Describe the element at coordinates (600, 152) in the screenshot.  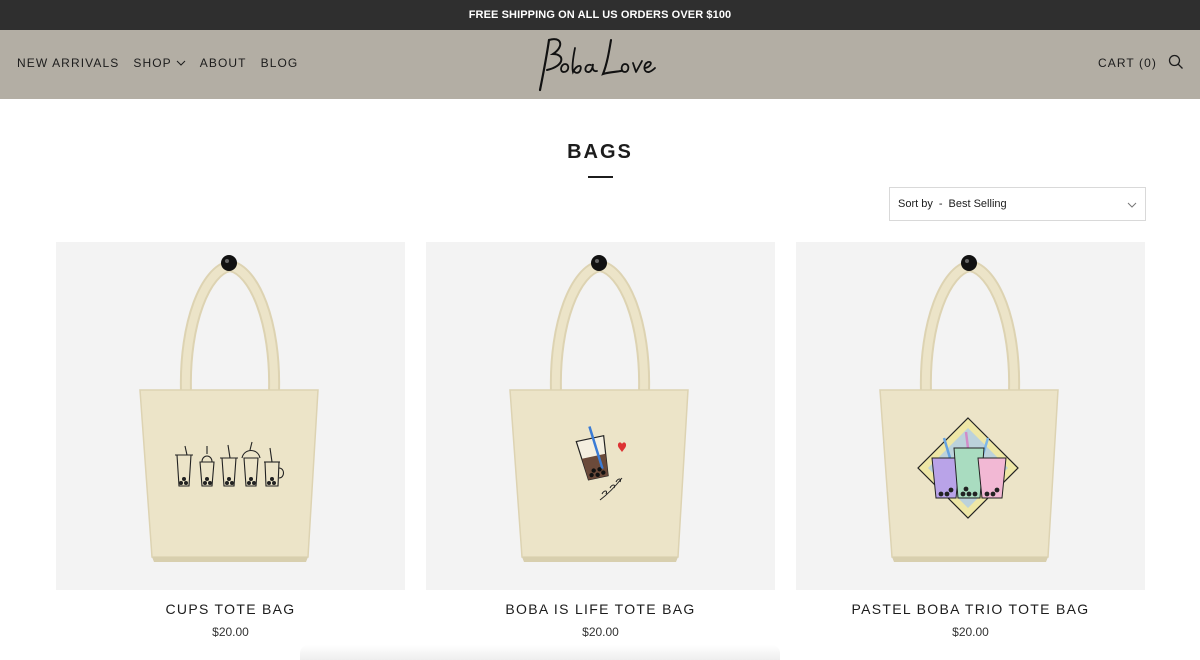
I see `page-title: BAGS` at that location.